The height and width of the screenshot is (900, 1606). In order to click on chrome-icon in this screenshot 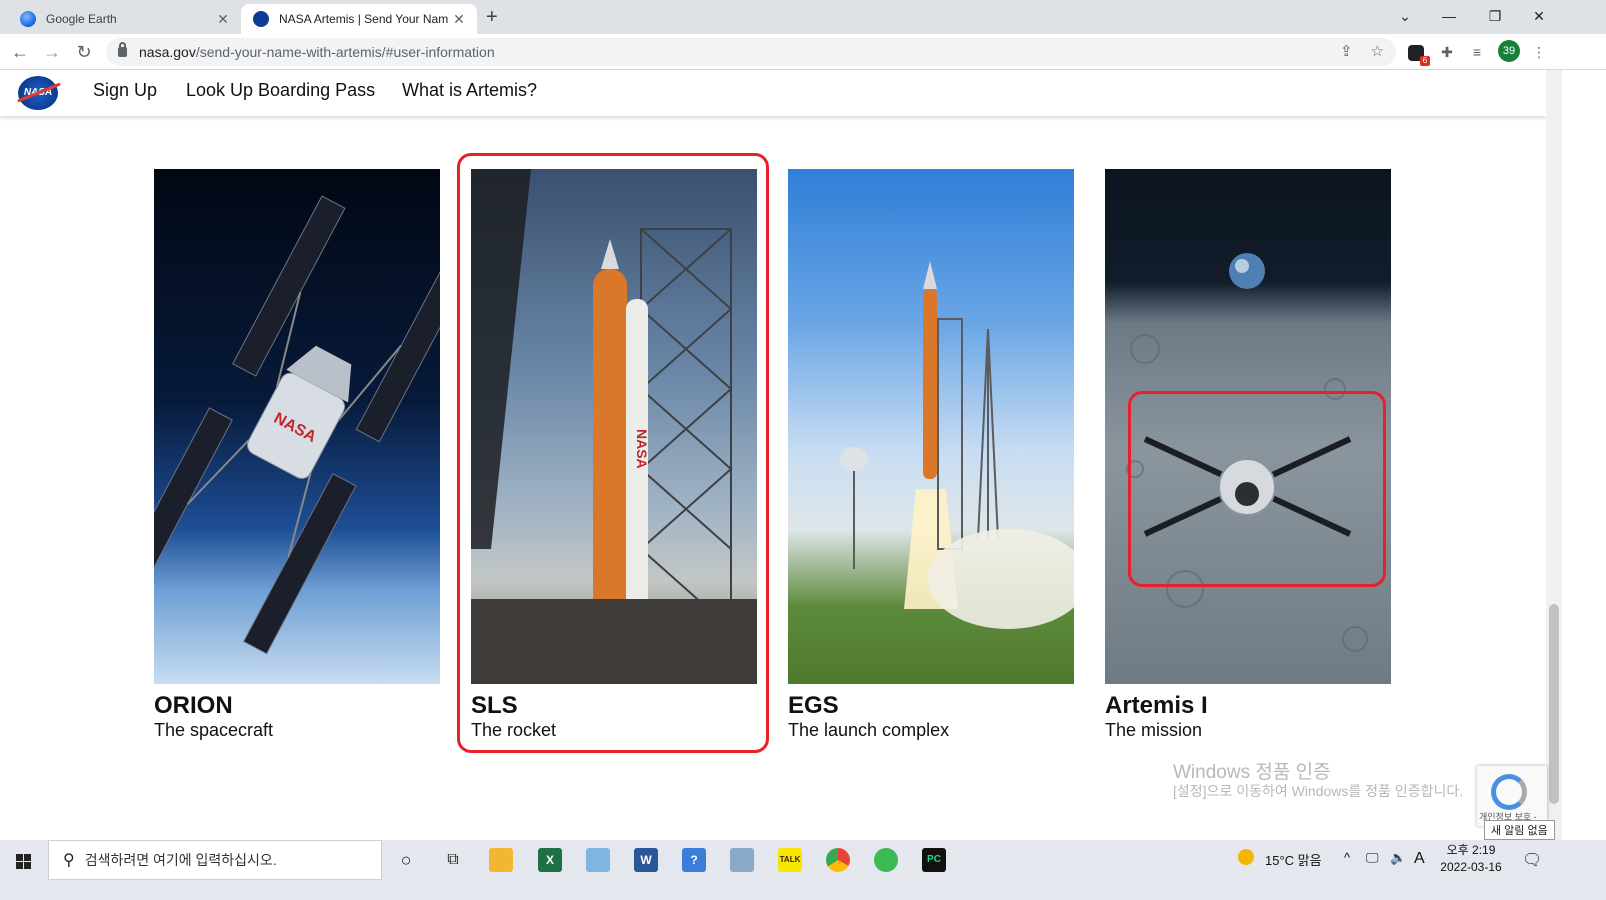, I will do `click(838, 860)`.